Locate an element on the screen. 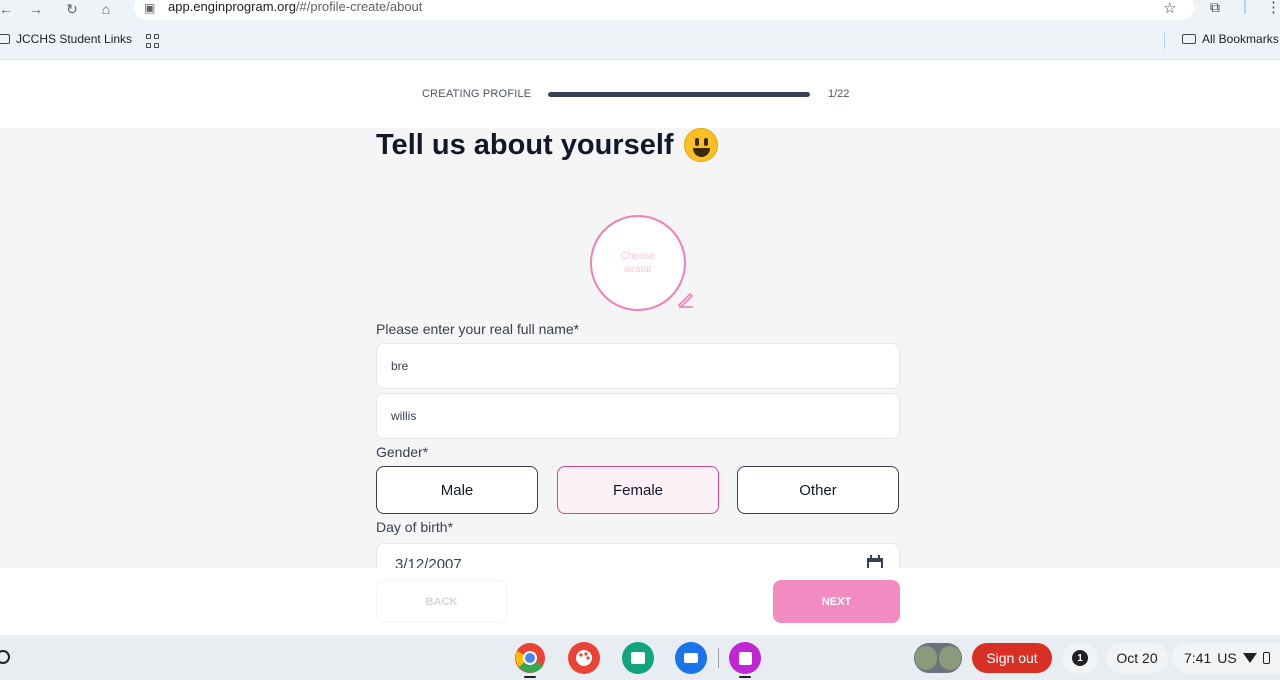 This screenshot has width=1280, height=680. gender-other-button: Other is located at coordinates (818, 490).